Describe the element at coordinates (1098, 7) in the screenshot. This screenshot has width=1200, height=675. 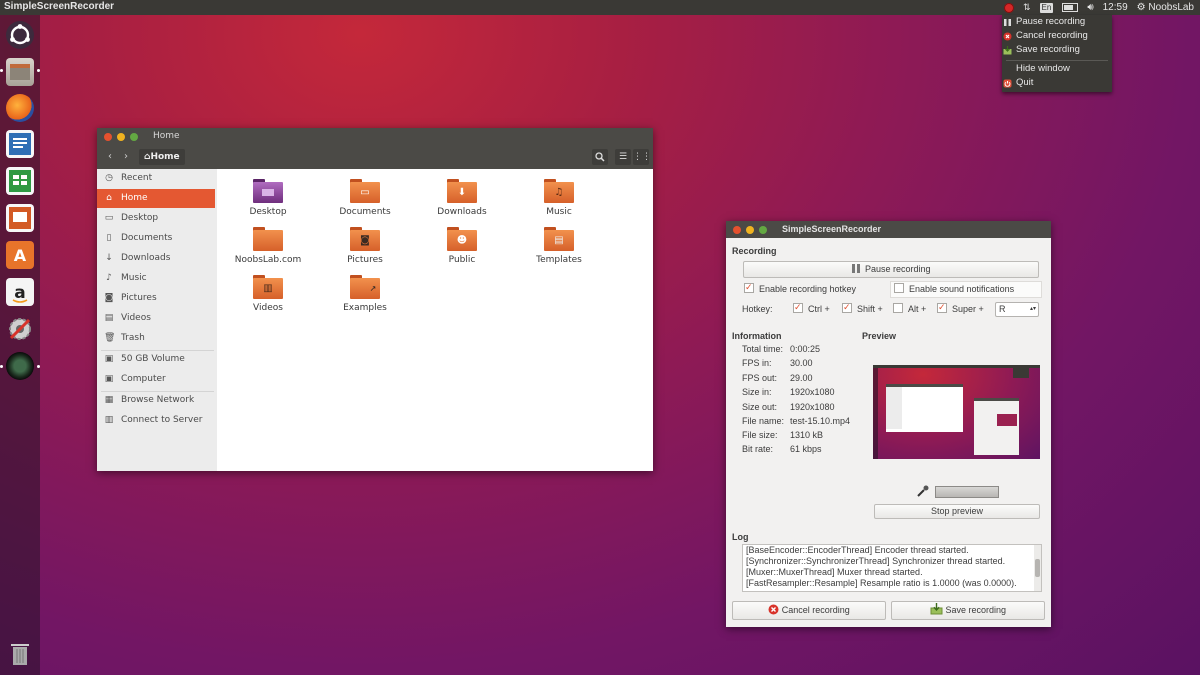
I see `system-tray: ⇅ En 🔊︎ 12:59 ⚙ NoobsLab` at that location.